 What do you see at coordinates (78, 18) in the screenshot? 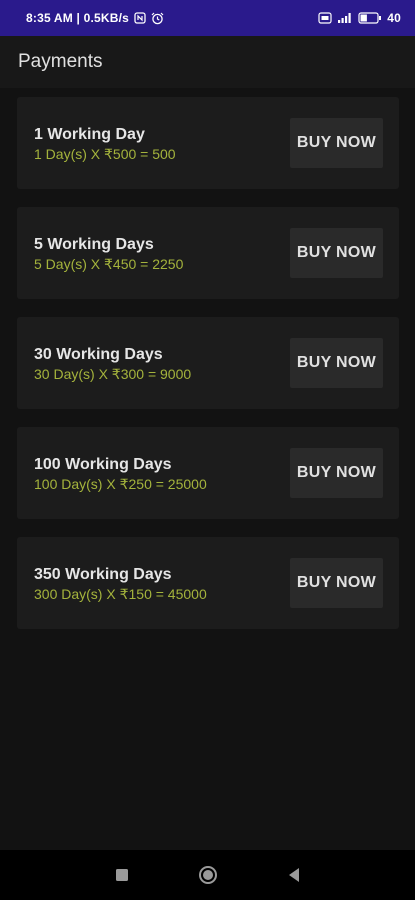
I see `status-time-network: 8:35 AM | 0.5KB/s` at bounding box center [78, 18].